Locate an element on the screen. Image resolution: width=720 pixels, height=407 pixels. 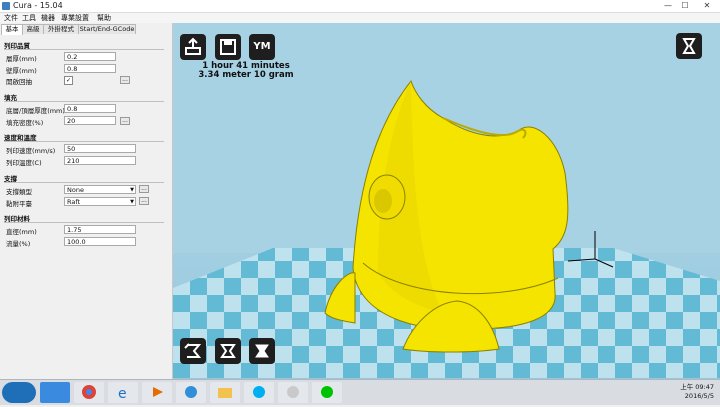
media-icon is located at coordinates (157, 392).